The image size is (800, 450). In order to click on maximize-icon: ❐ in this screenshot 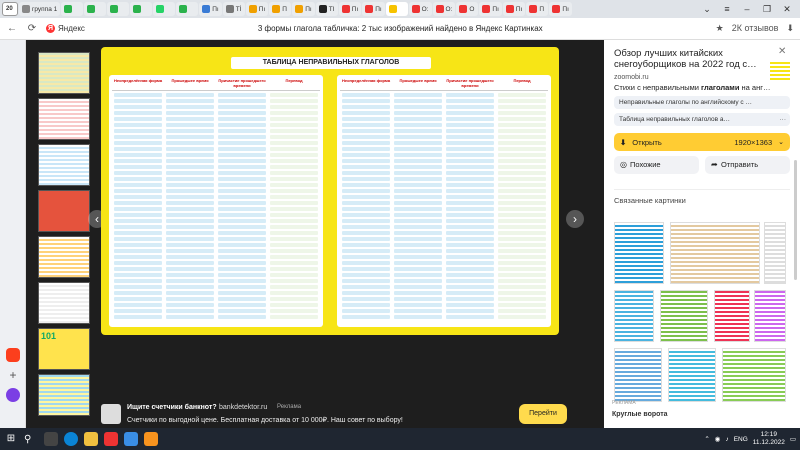, I will do `click(767, 9)`.